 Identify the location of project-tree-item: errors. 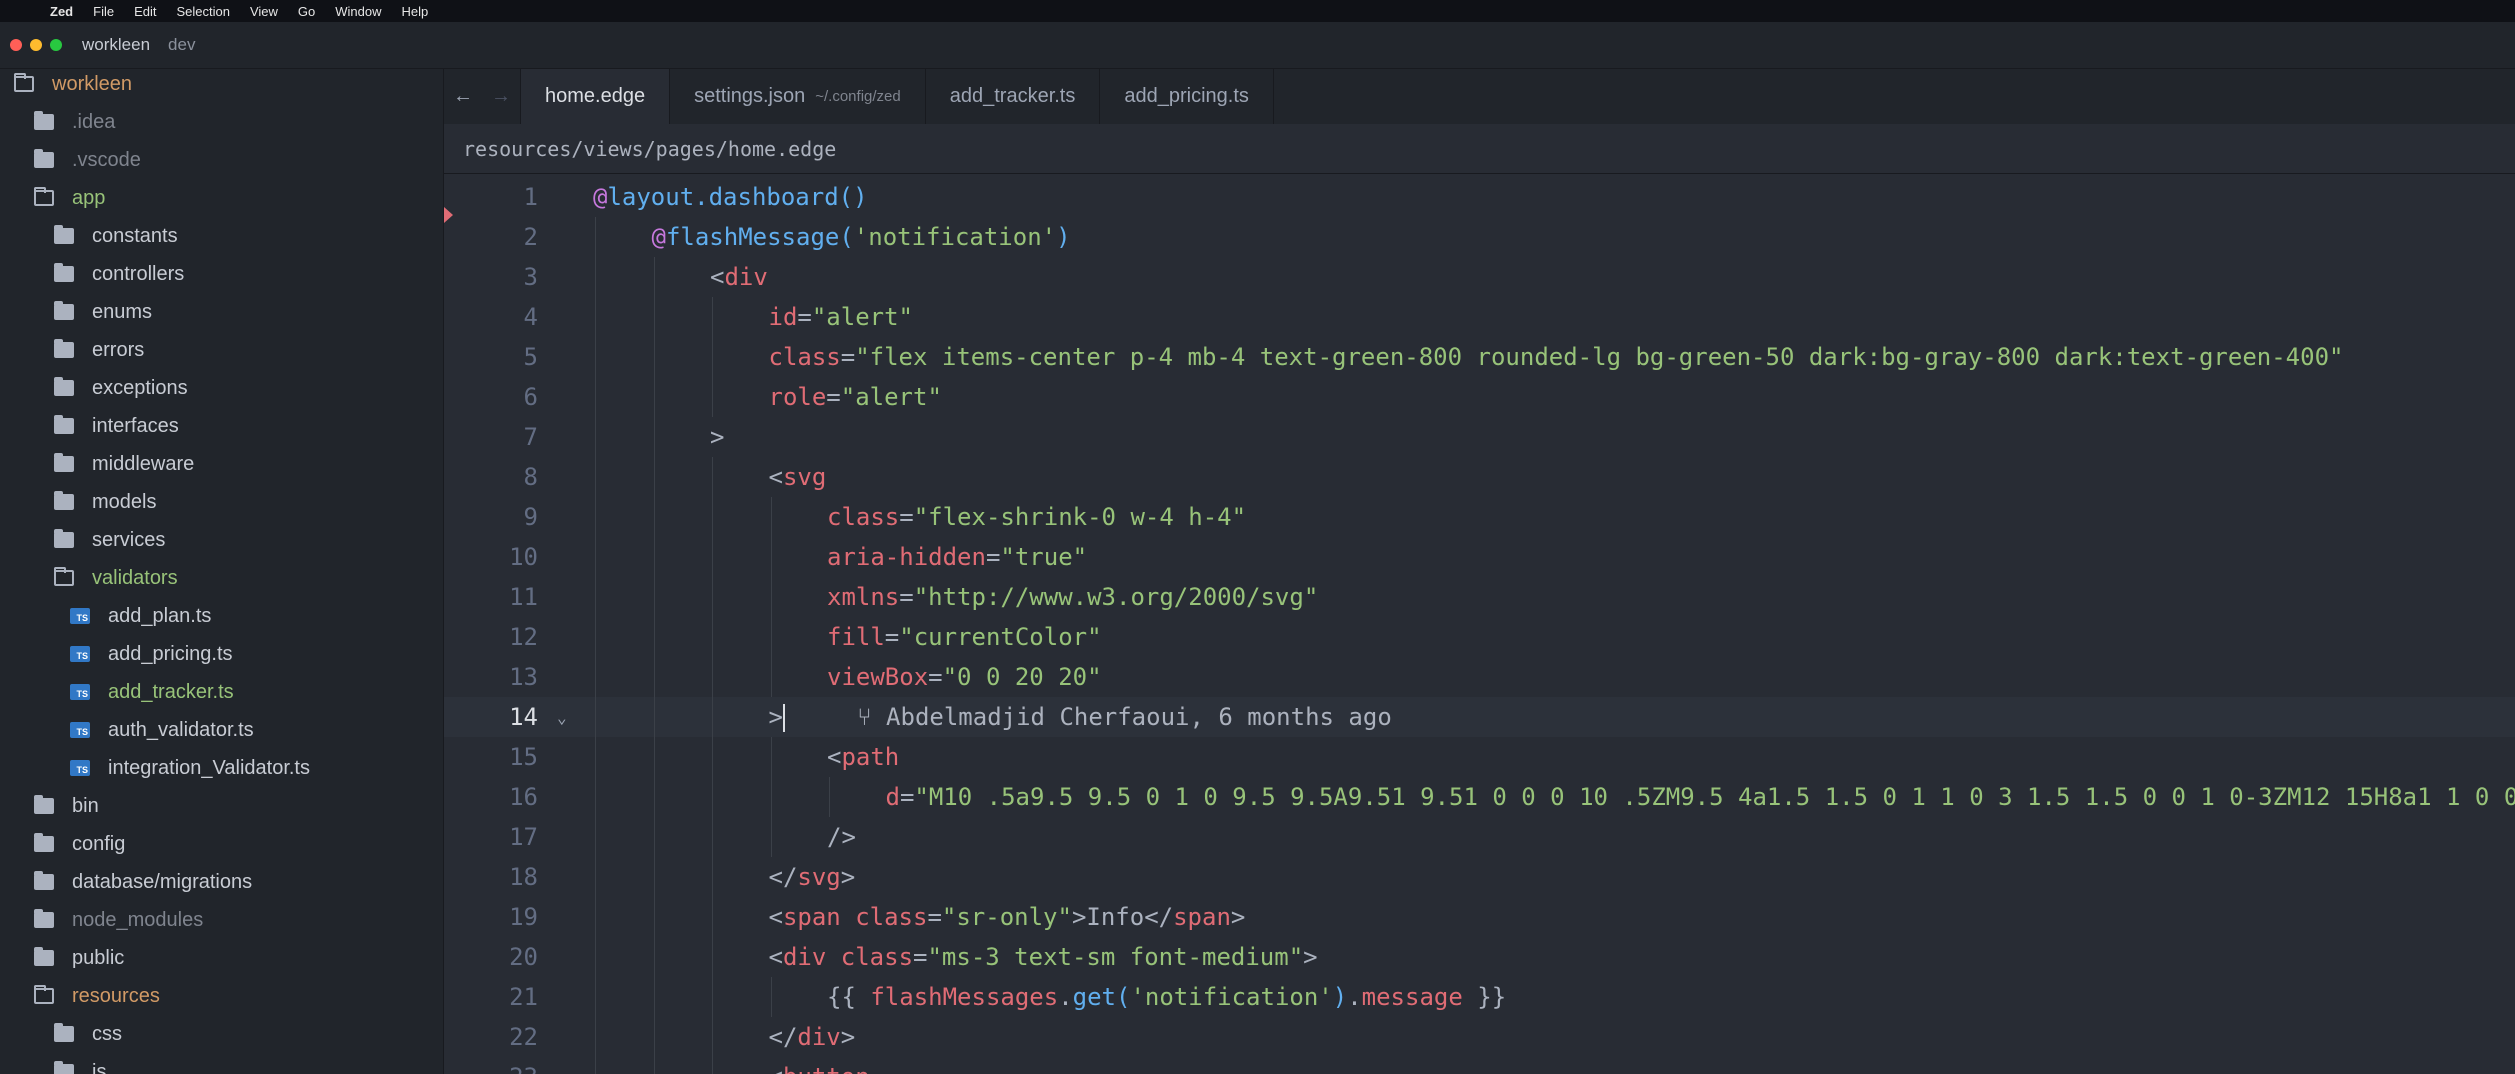
(221, 350).